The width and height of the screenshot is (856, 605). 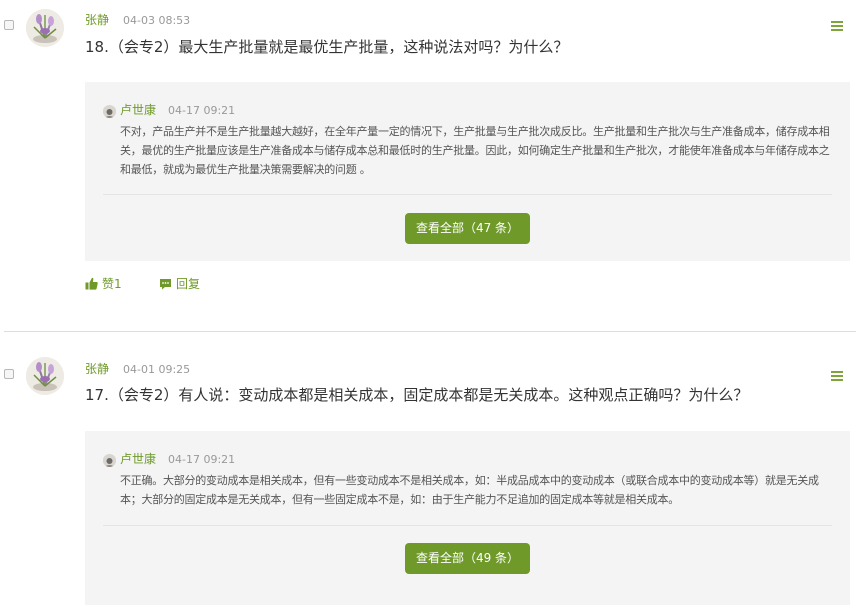 I want to click on question-text: 18.（会专2）最大生产批量就是最优生产批量，这种说法对吗？为什么？, so click(x=326, y=47).